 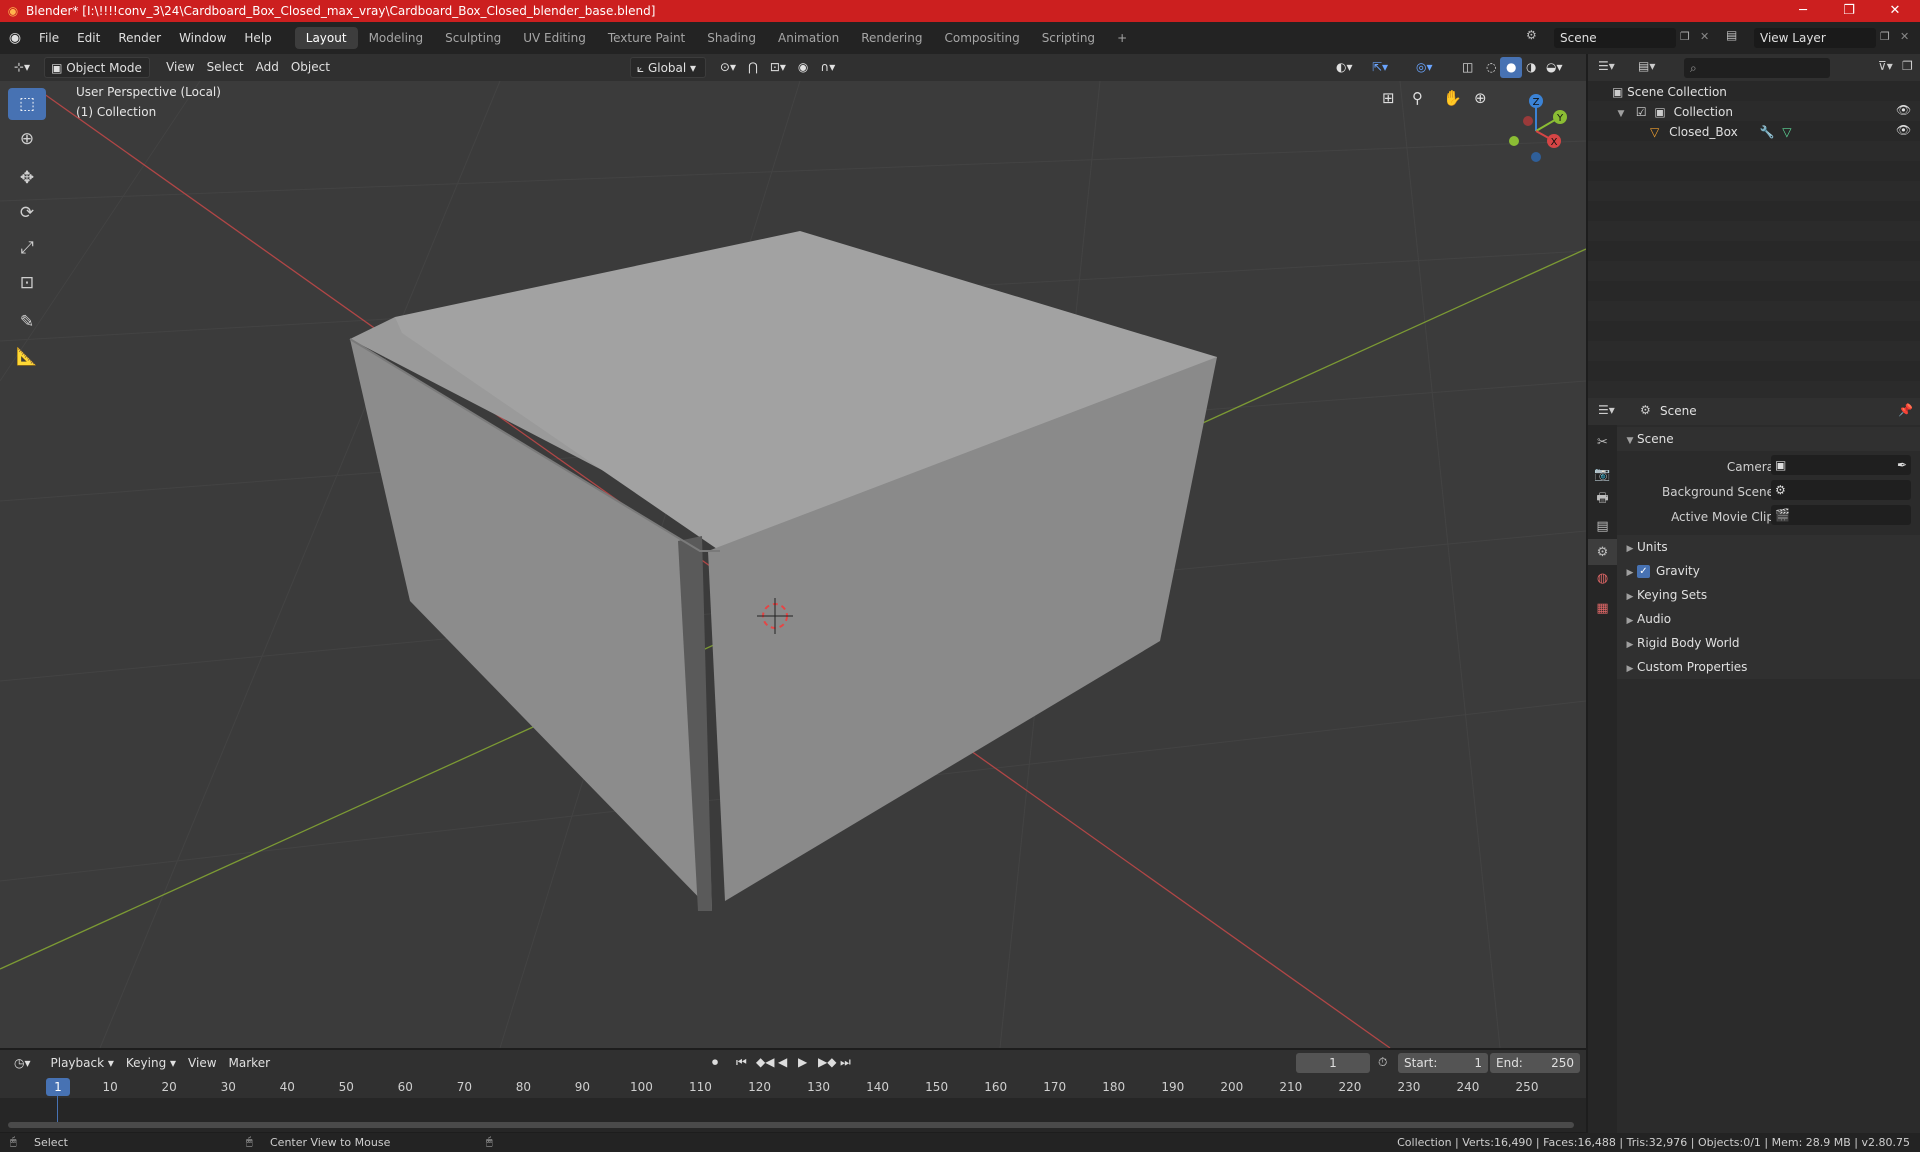 What do you see at coordinates (225, 67) in the screenshot?
I see `menu-select: Select` at bounding box center [225, 67].